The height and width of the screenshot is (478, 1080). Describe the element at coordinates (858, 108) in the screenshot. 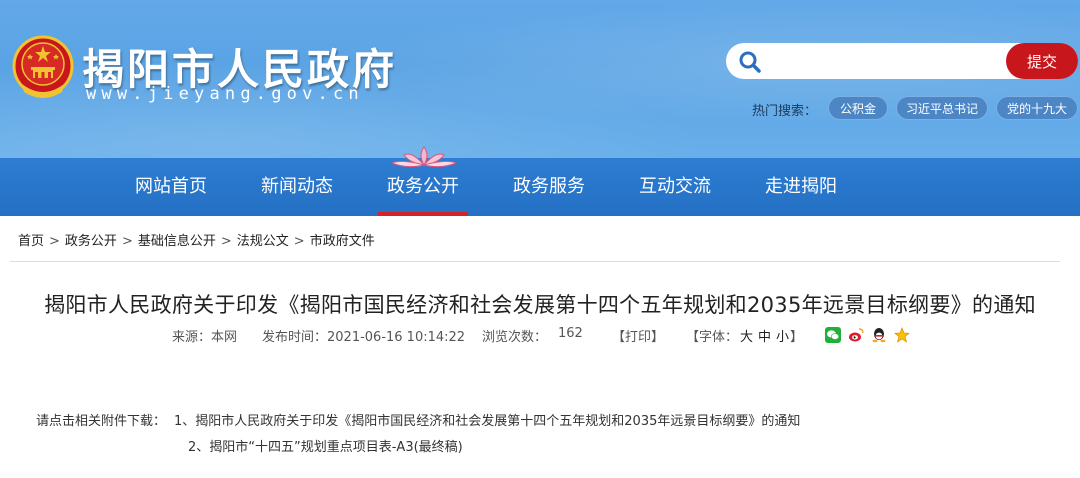

I see `hot-tag-housing-fund: 公积金` at that location.